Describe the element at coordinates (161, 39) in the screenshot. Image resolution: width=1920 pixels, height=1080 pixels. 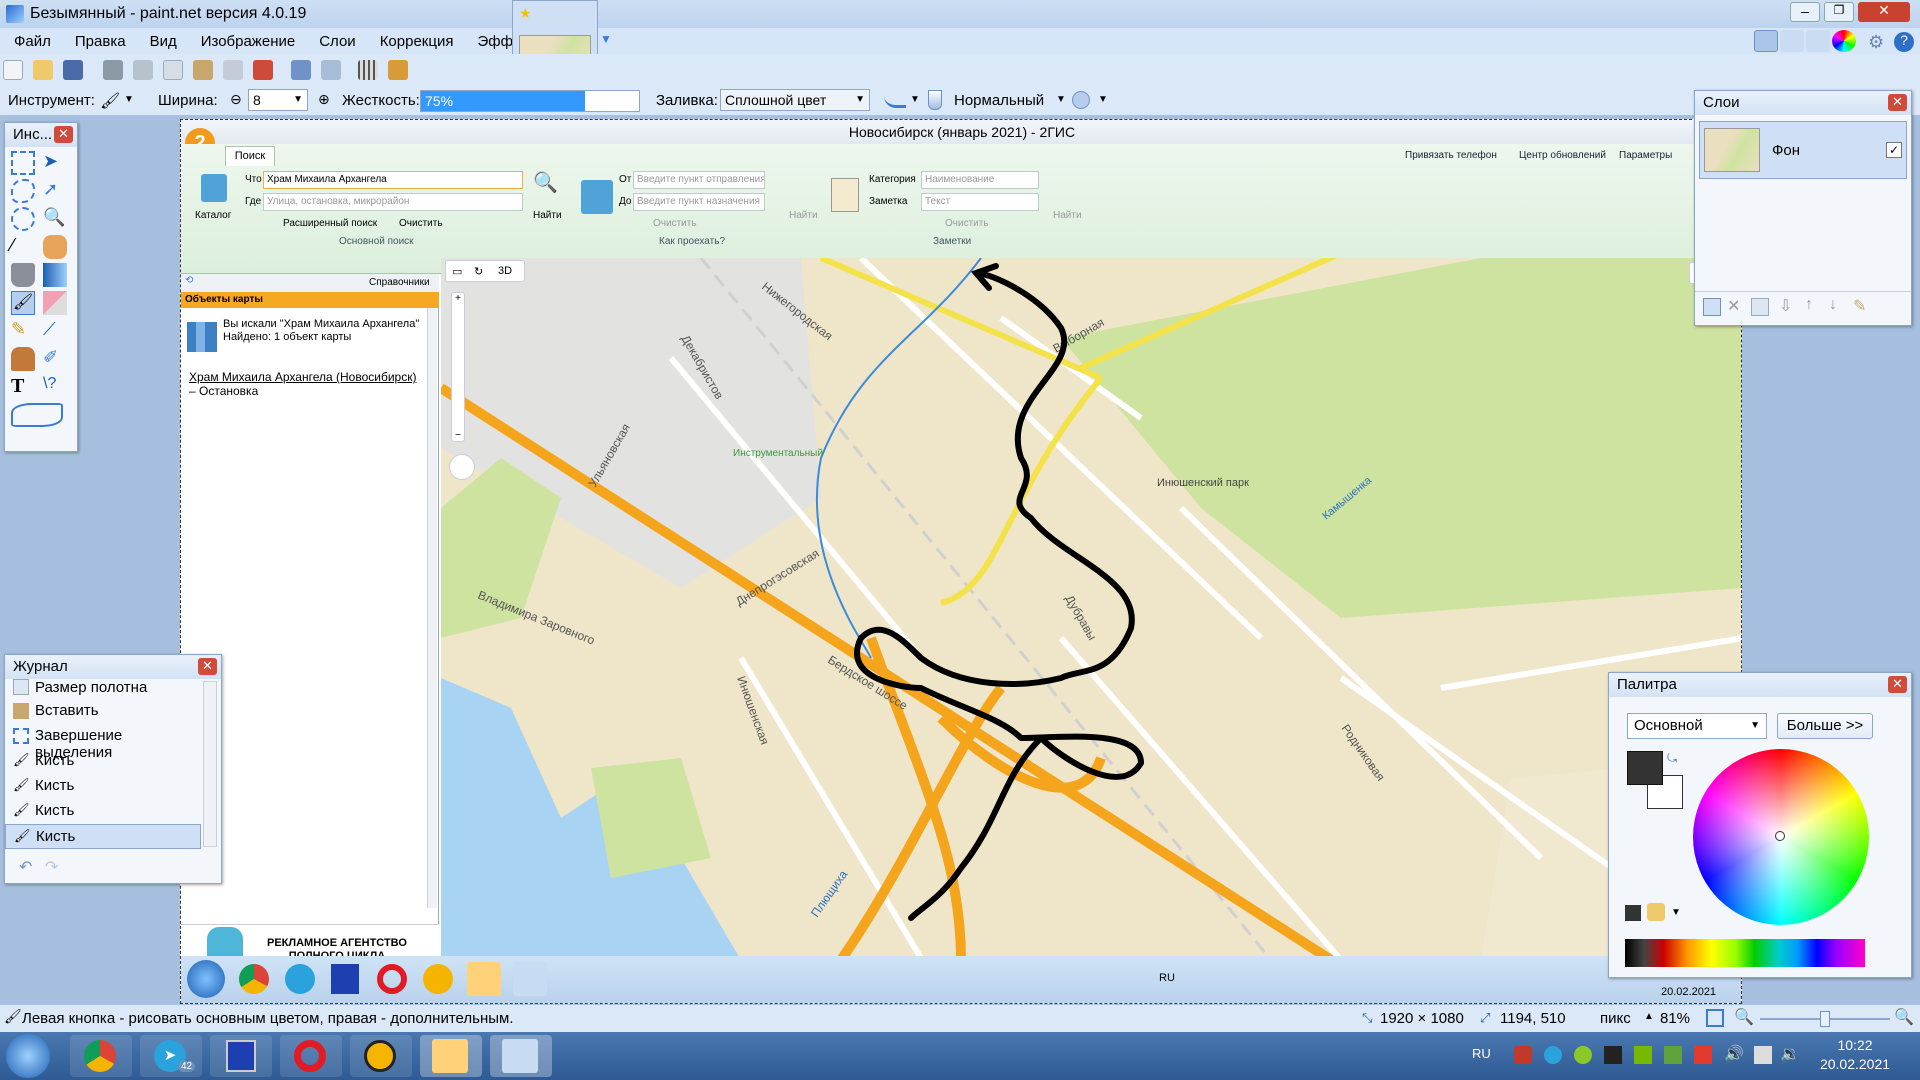
I see `menu-view: Вид` at that location.